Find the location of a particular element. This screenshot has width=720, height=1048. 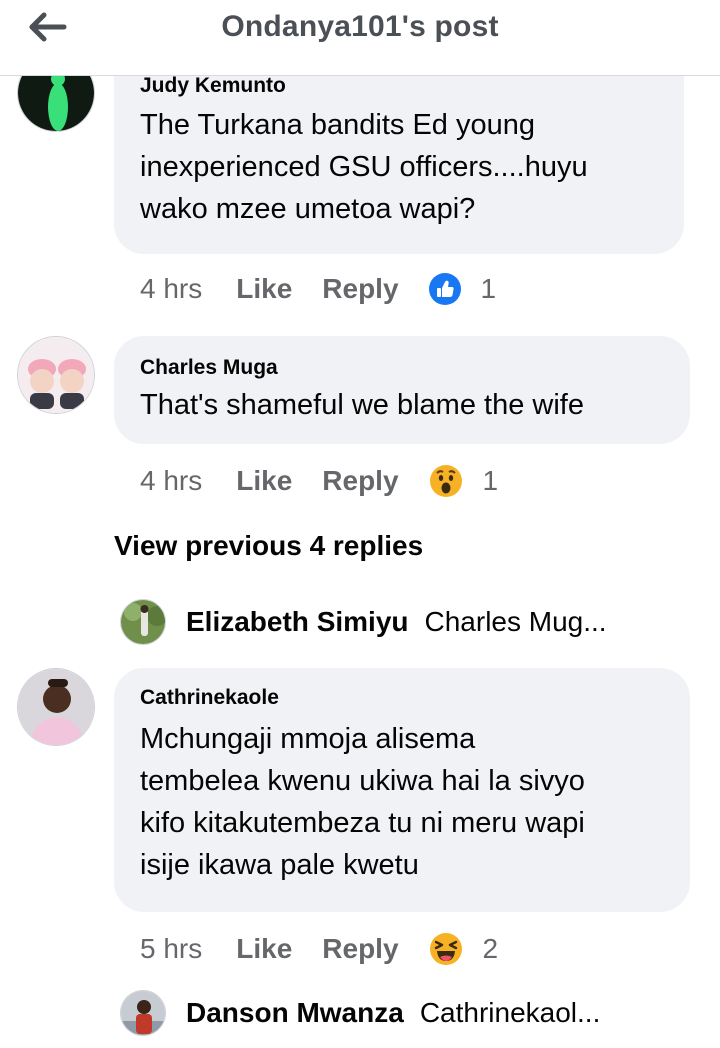

top-bar: Ondanya101's post is located at coordinates (360, 38).